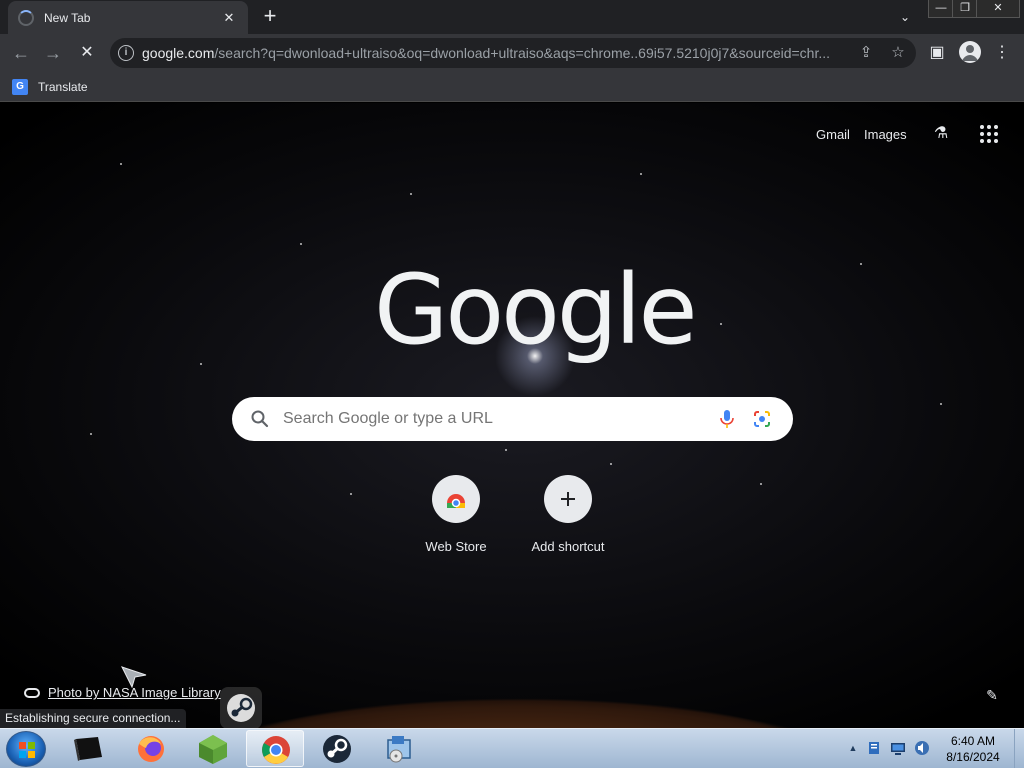  What do you see at coordinates (229, 18) in the screenshot?
I see `close-tab-button: ✕` at bounding box center [229, 18].